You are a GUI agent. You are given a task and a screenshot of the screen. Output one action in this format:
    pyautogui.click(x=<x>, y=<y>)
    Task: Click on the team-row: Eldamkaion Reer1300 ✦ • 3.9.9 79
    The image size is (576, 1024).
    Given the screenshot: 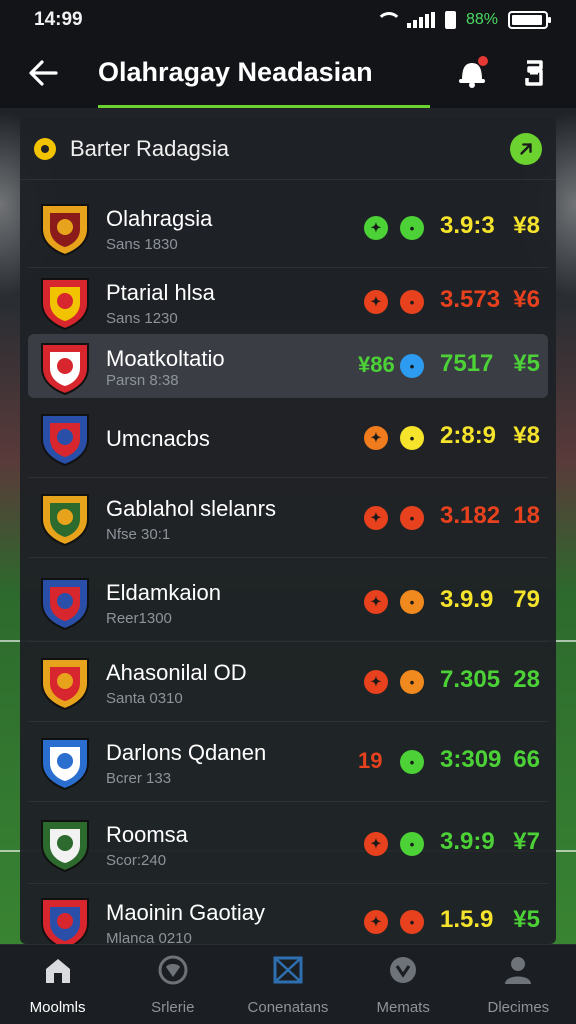 What is the action you would take?
    pyautogui.click(x=288, y=603)
    